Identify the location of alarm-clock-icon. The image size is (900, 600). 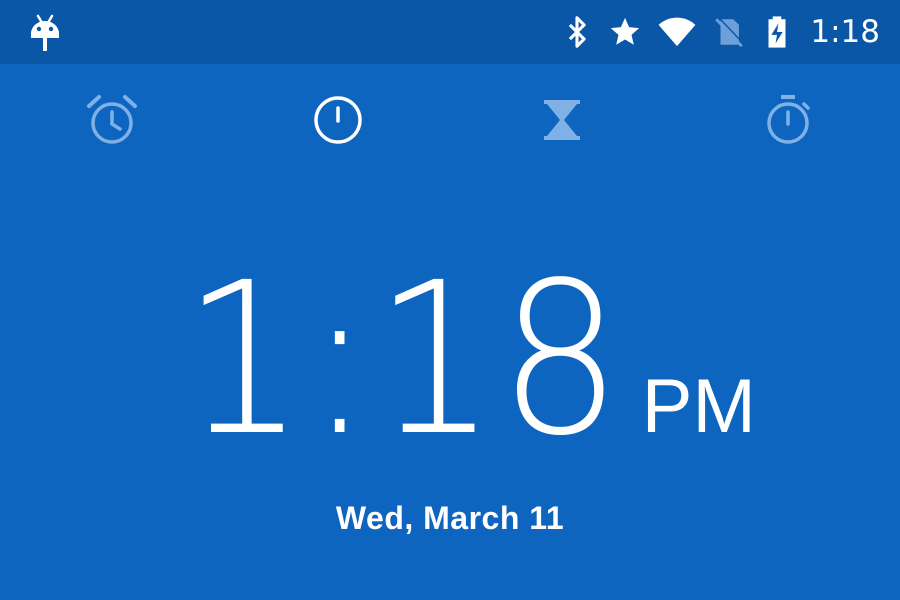
(112, 119).